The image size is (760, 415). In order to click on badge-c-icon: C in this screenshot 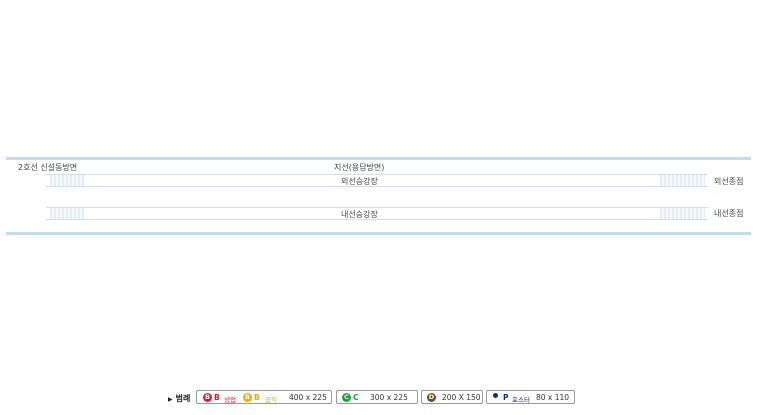, I will do `click(346, 397)`.